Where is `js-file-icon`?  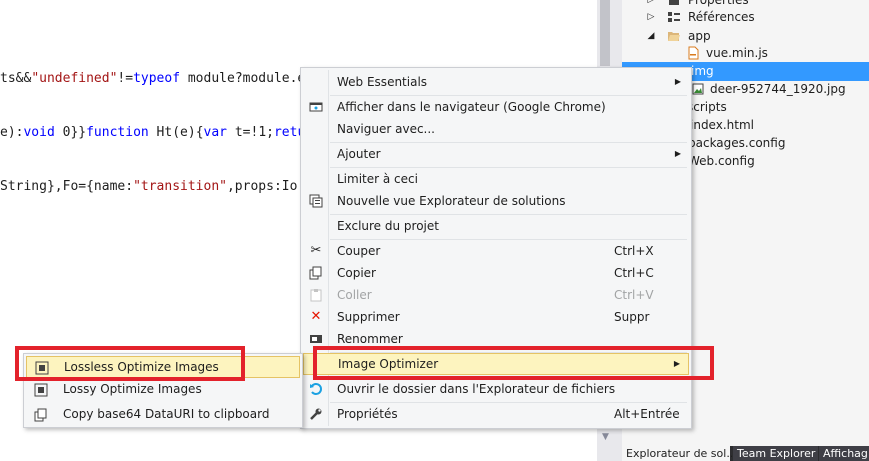
js-file-icon is located at coordinates (693, 53).